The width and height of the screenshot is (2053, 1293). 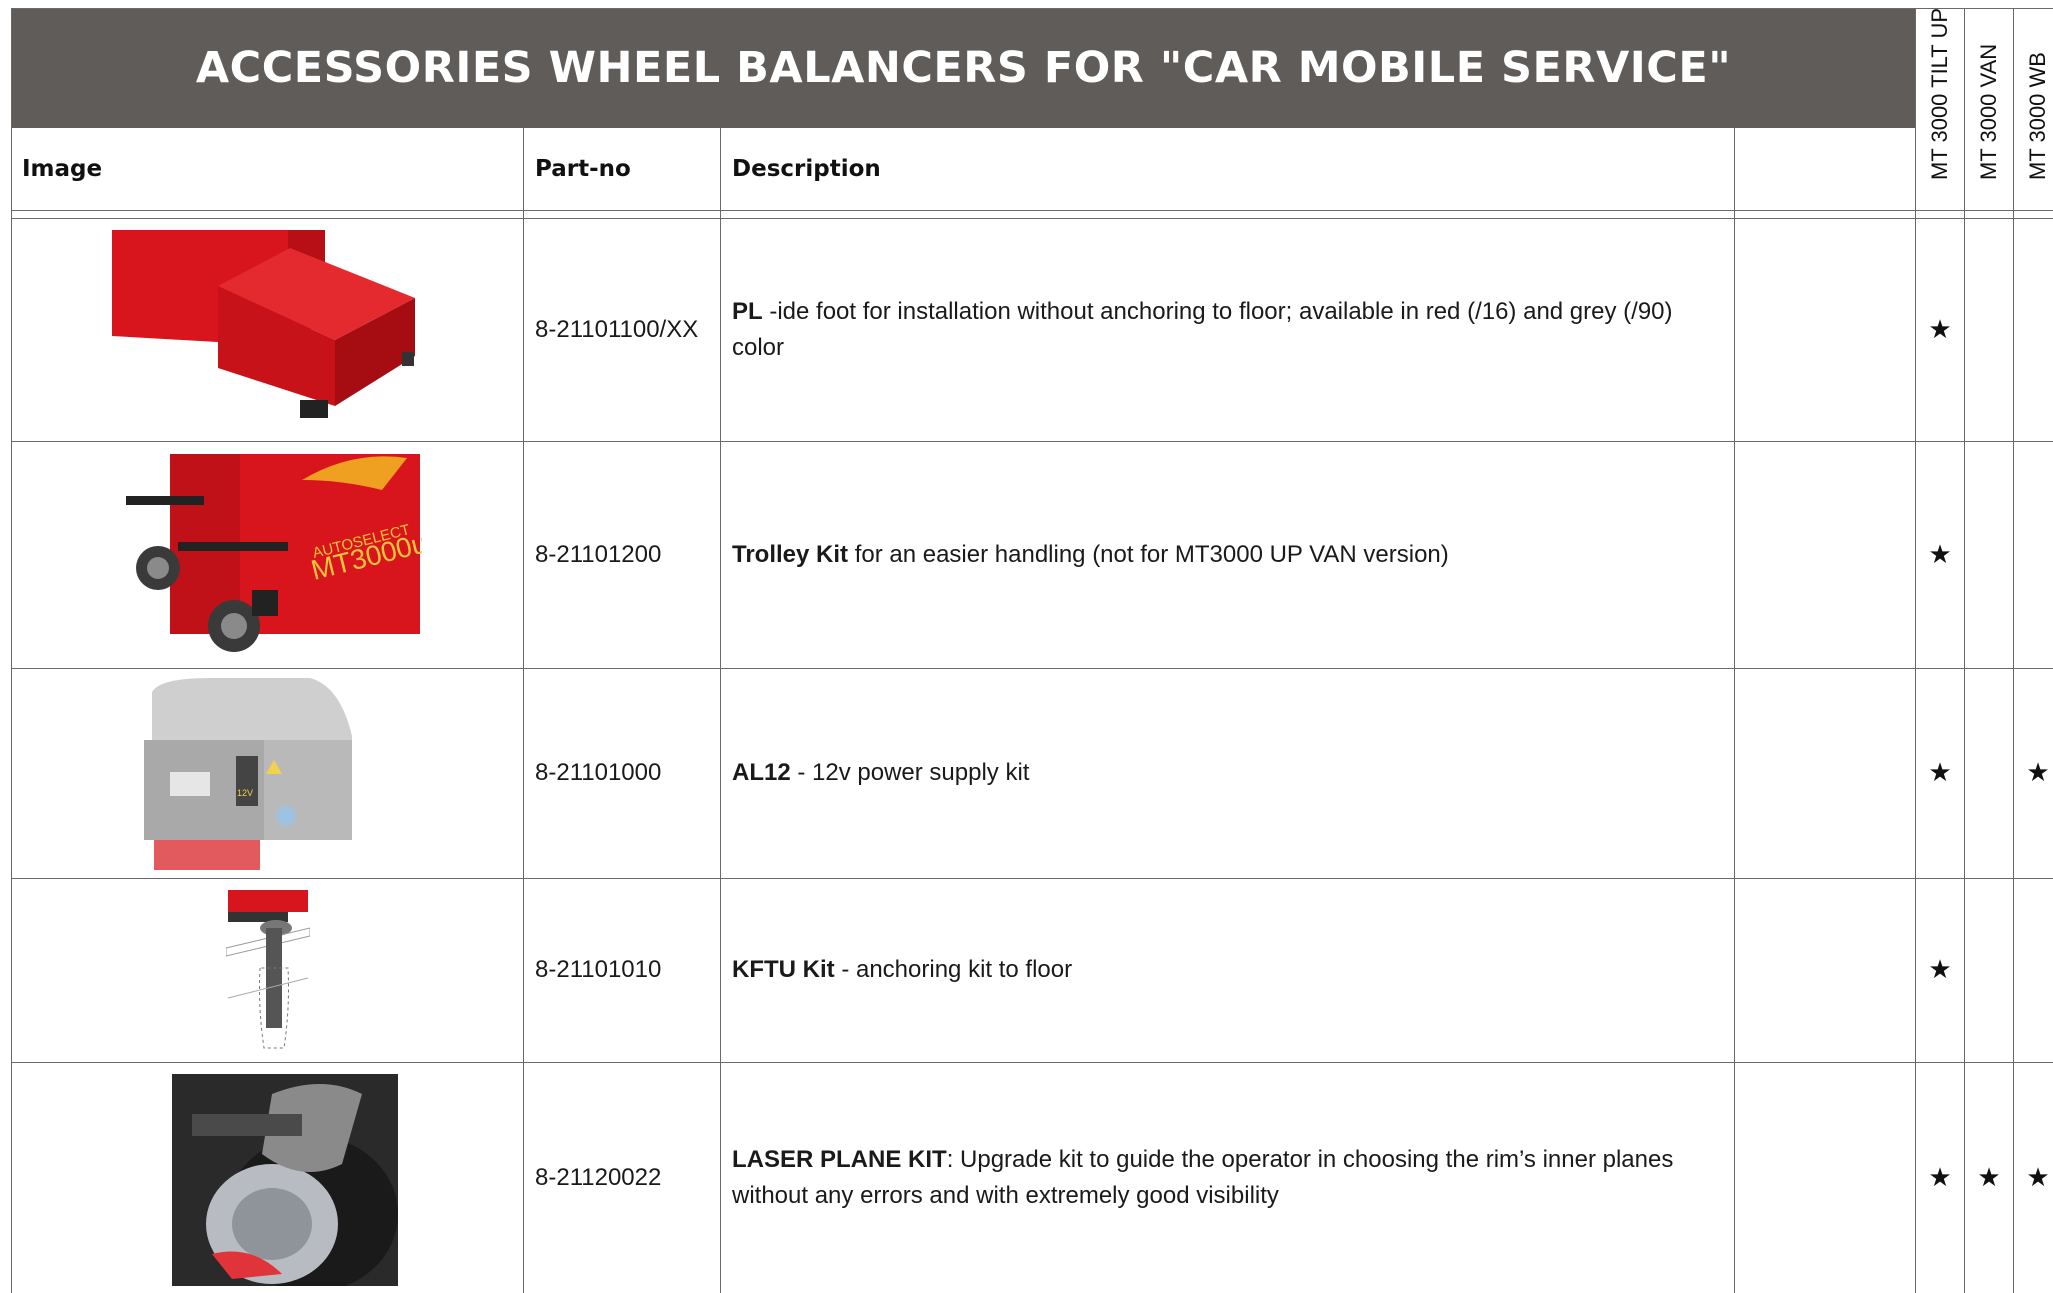 What do you see at coordinates (761, 772) in the screenshot?
I see `product-name: AL12` at bounding box center [761, 772].